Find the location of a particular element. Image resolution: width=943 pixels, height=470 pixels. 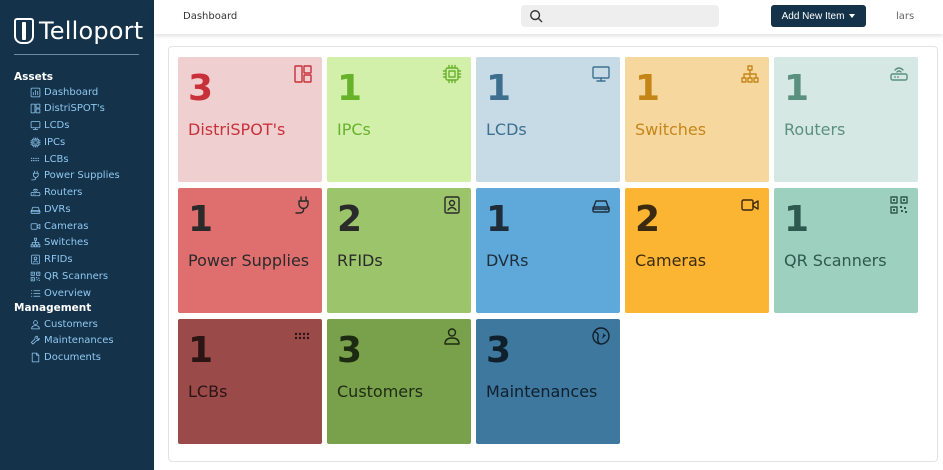

sidebar-item-label: Maintenances is located at coordinates (79, 341).